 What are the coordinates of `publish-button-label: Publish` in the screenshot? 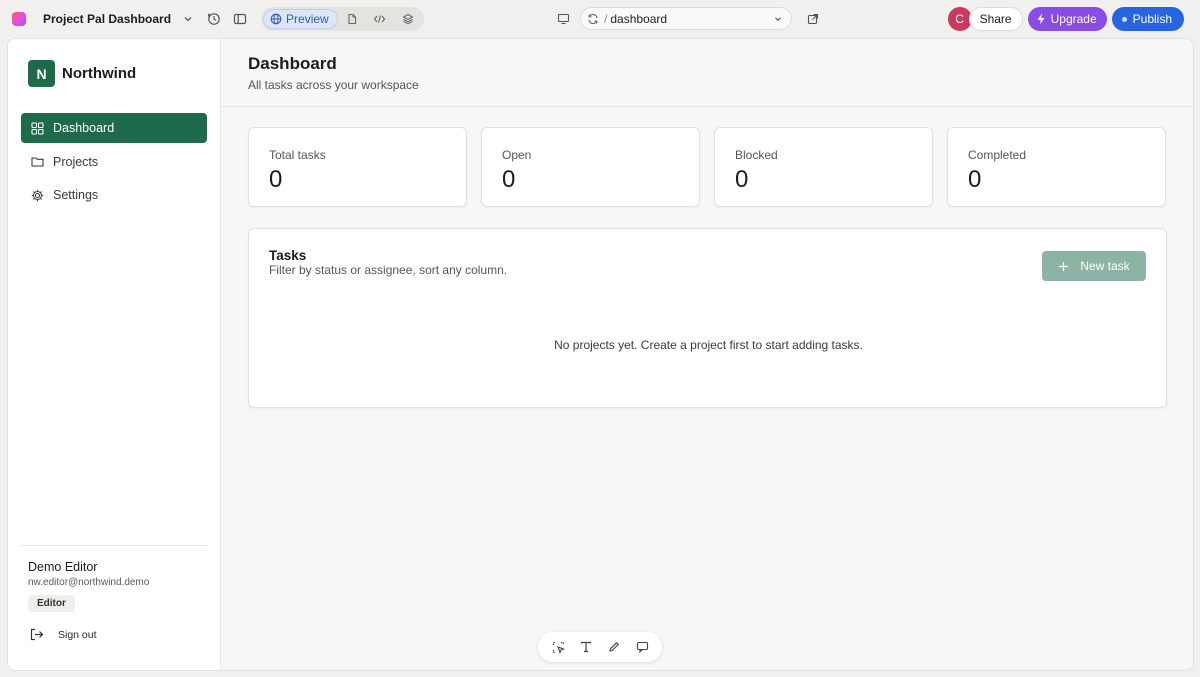 It's located at (1152, 19).